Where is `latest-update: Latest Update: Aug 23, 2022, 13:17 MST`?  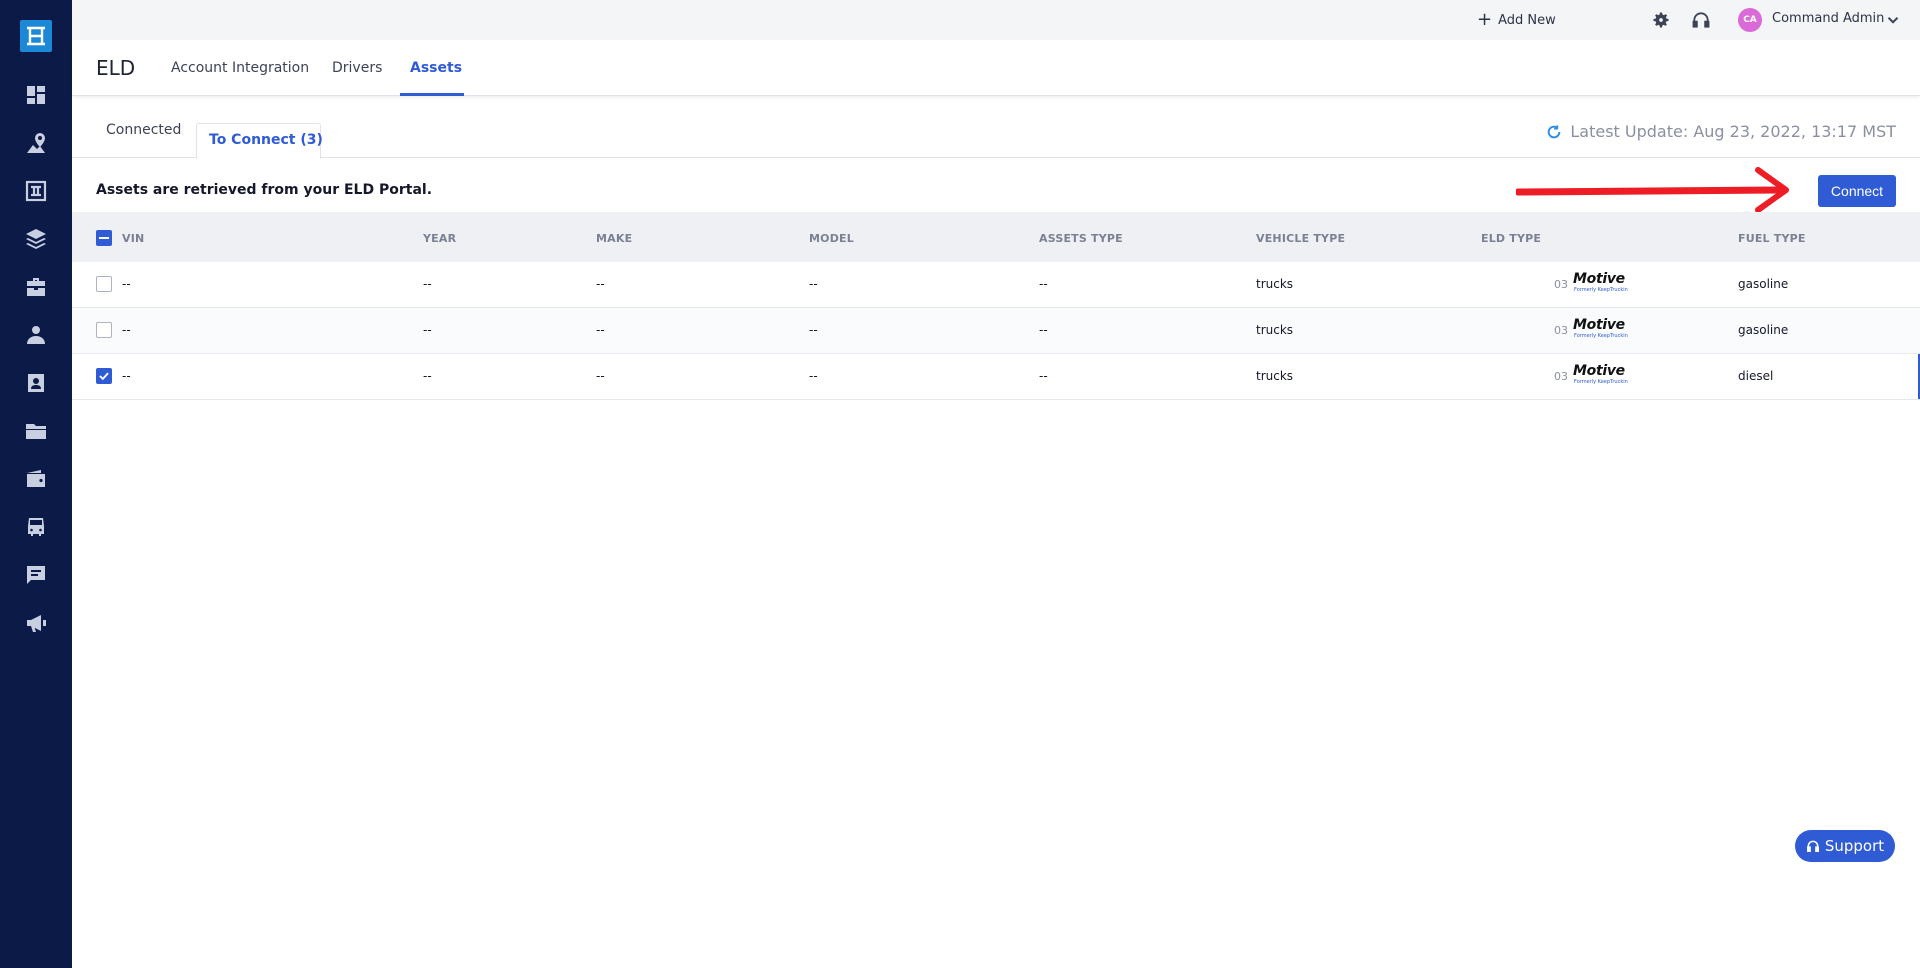 latest-update: Latest Update: Aug 23, 2022, 13:17 MST is located at coordinates (1721, 131).